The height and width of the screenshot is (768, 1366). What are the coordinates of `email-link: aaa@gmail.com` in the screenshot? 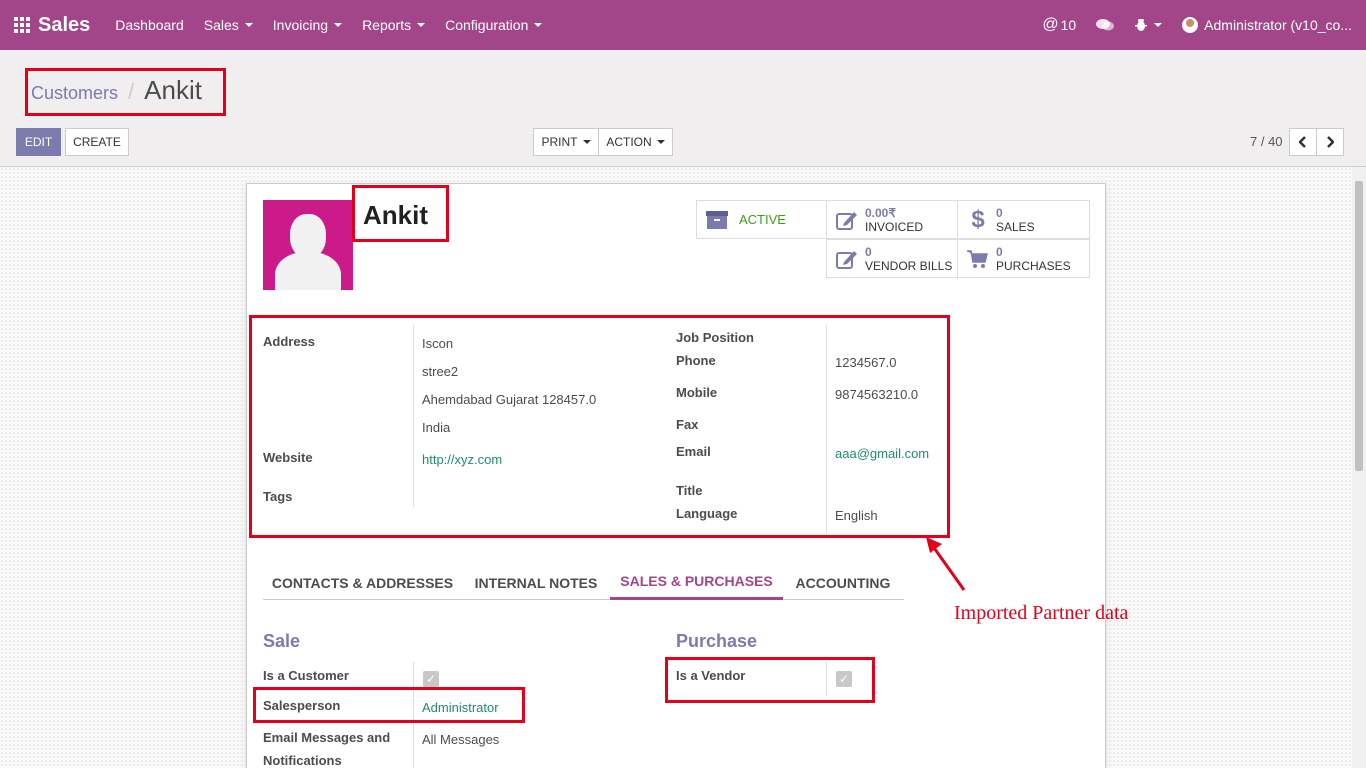 It's located at (882, 453).